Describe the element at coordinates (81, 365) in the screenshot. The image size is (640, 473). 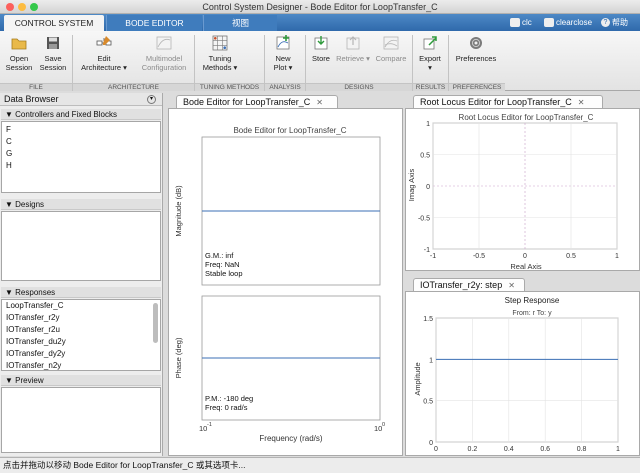
I see `list-item: IOTransfer_n2y` at that location.